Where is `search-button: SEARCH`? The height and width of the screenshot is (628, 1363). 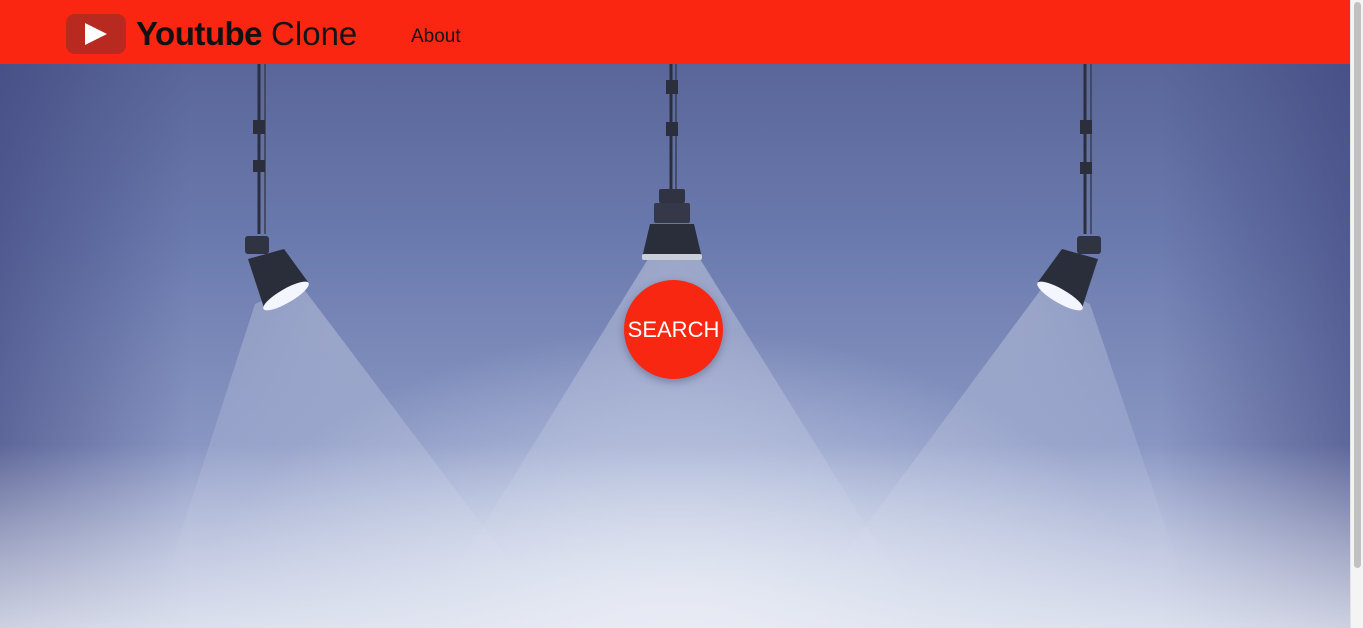
search-button: SEARCH is located at coordinates (673, 329).